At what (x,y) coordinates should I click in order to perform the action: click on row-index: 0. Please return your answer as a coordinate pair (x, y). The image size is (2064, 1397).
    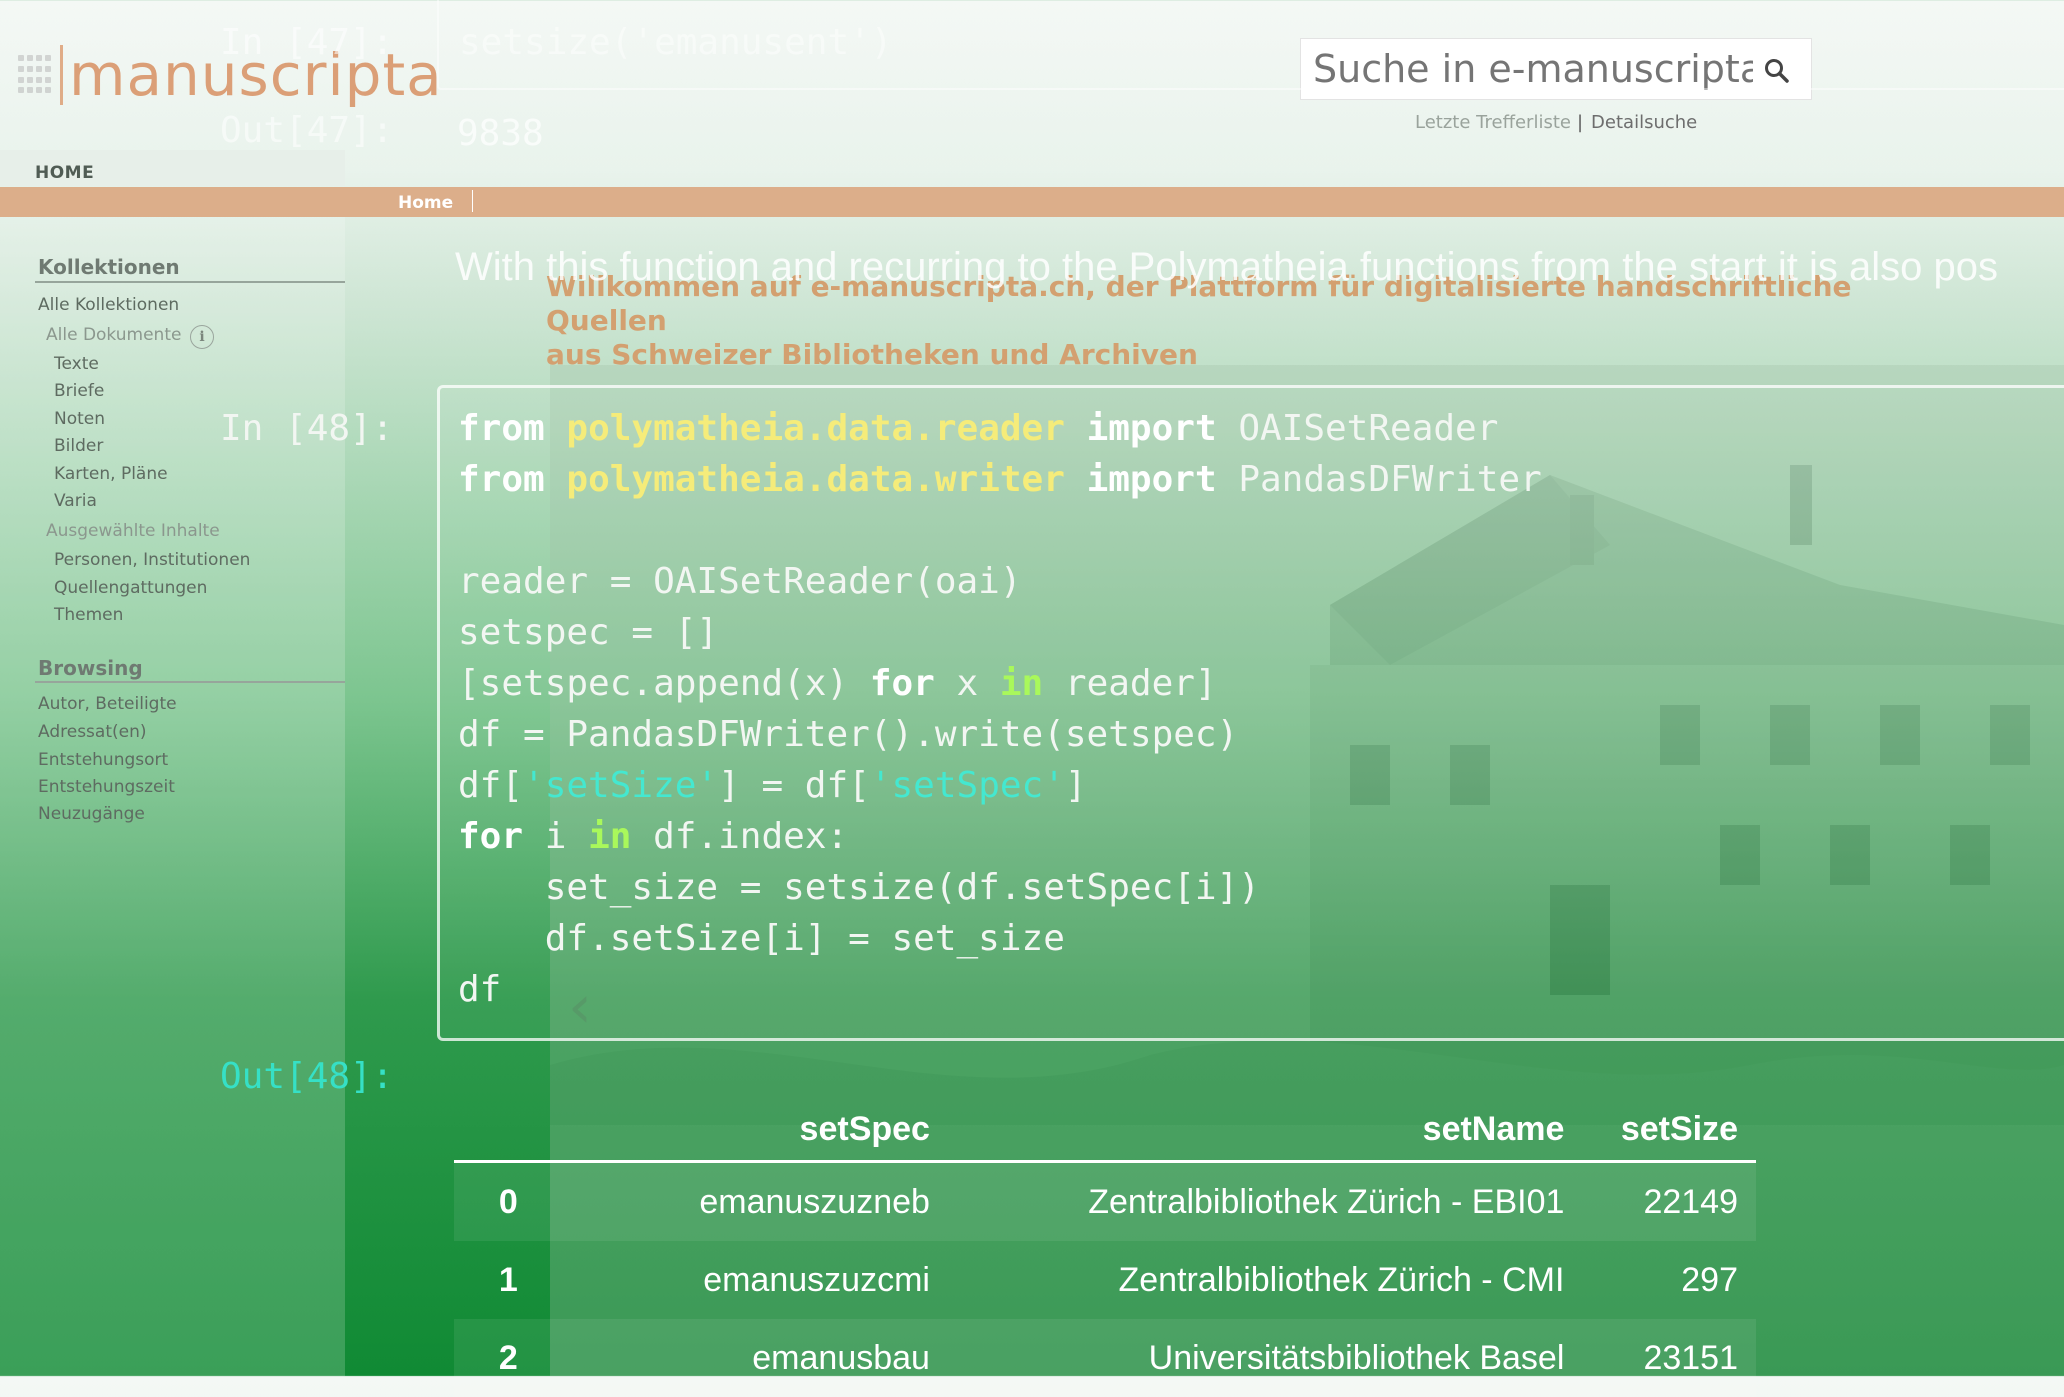
    Looking at the image, I should click on (508, 1201).